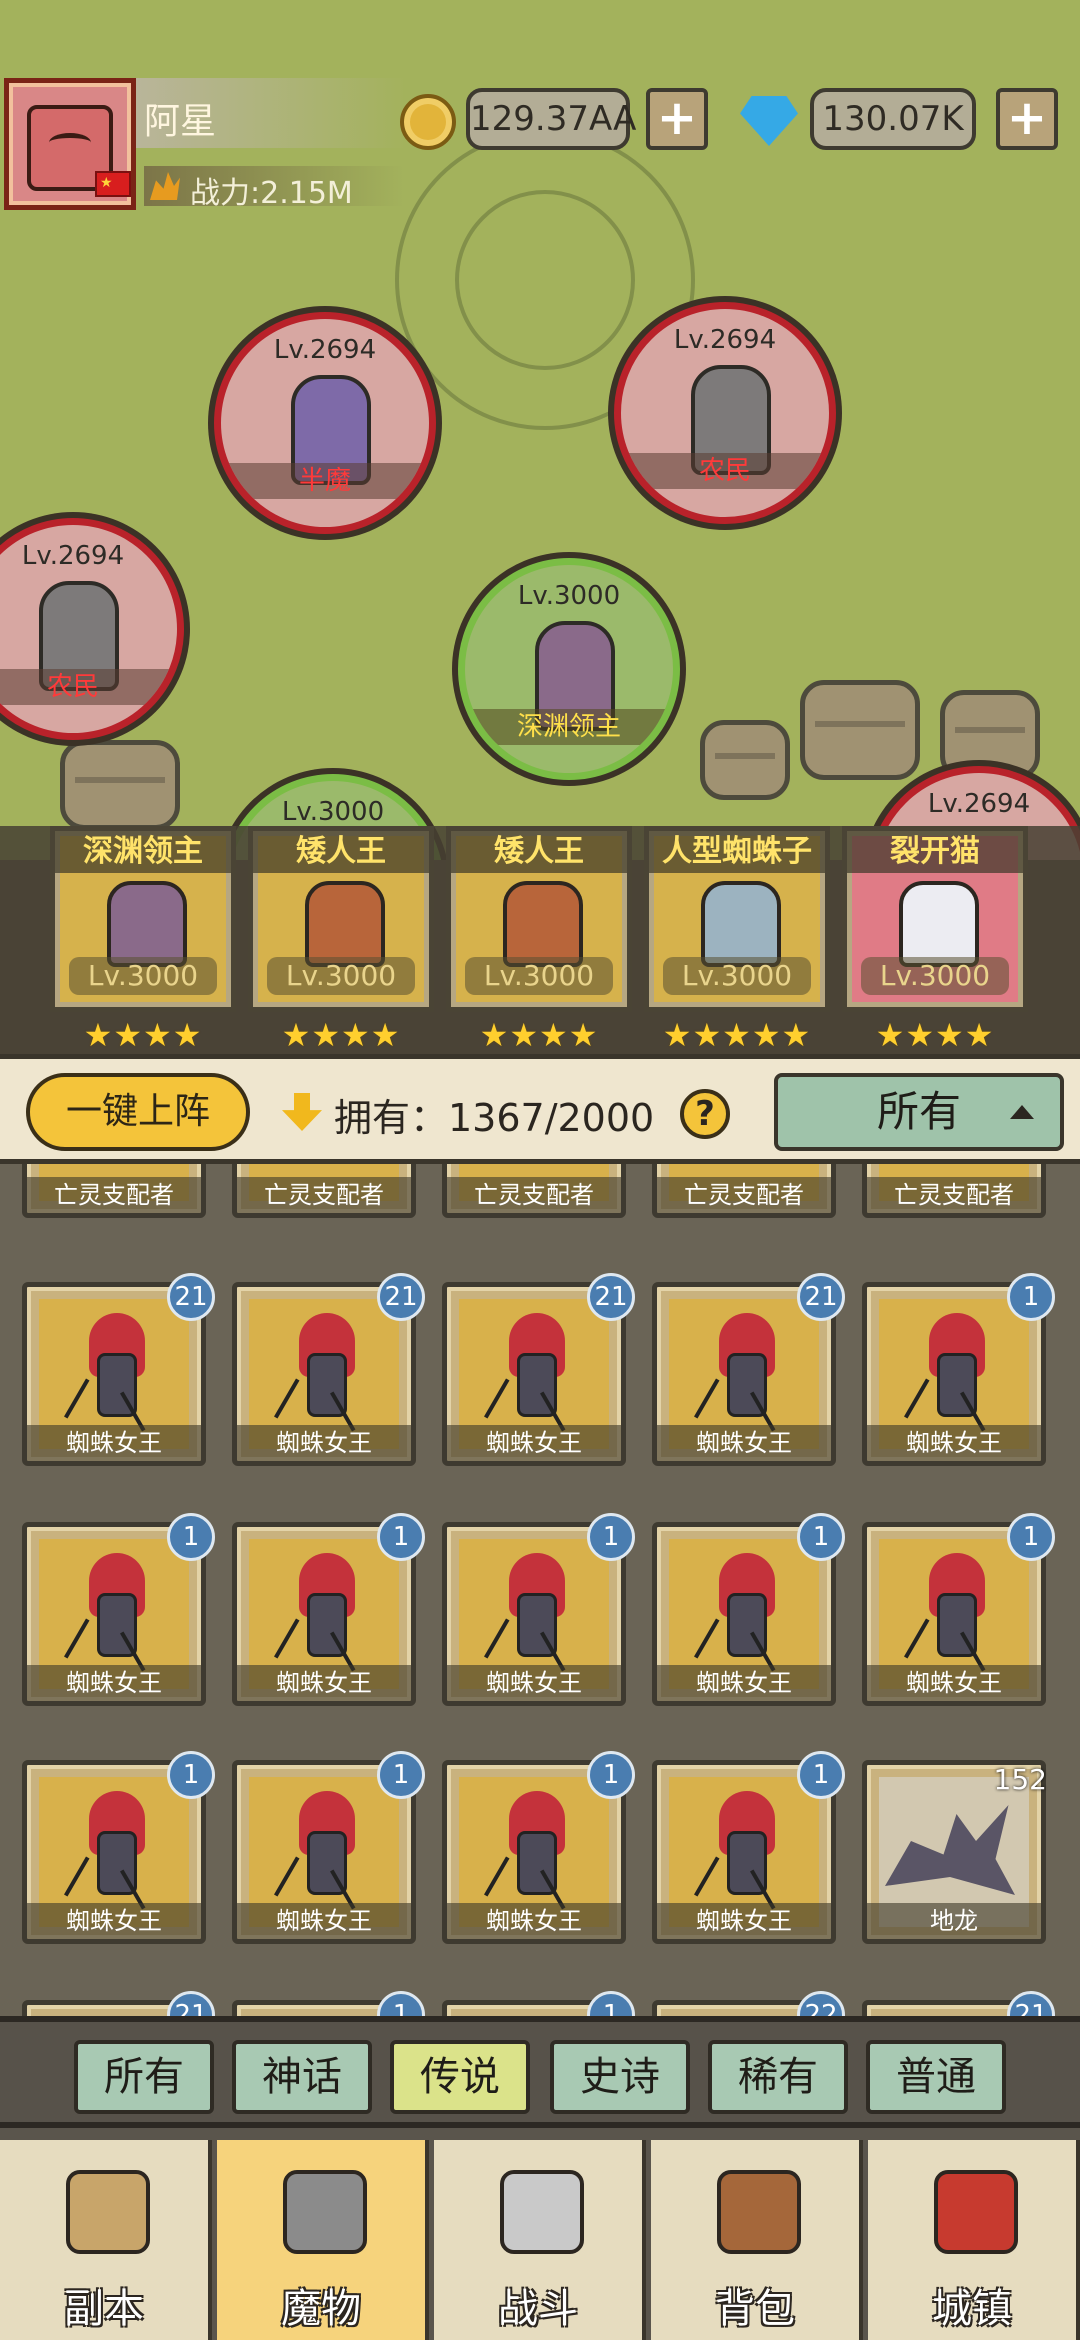  I want to click on help-icon: ?, so click(705, 1114).